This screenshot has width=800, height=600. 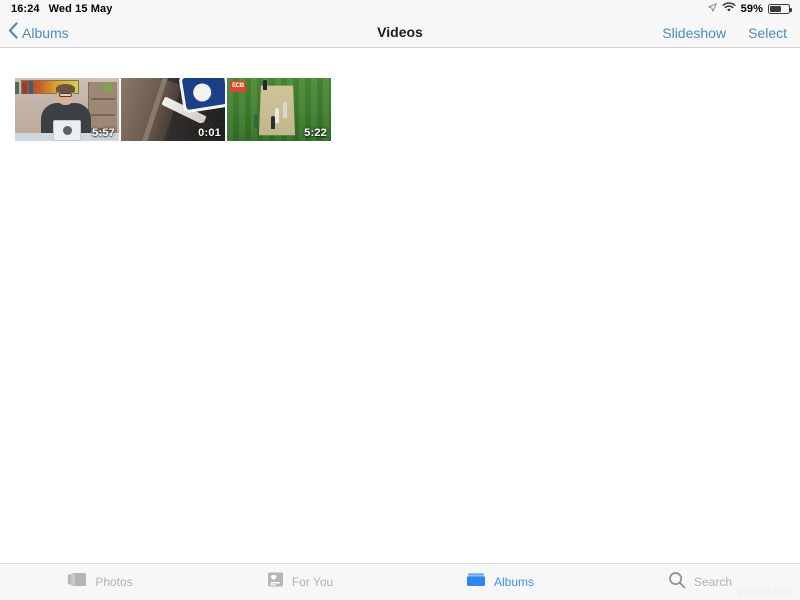 I want to click on tab-photos-label: Photos, so click(x=114, y=582).